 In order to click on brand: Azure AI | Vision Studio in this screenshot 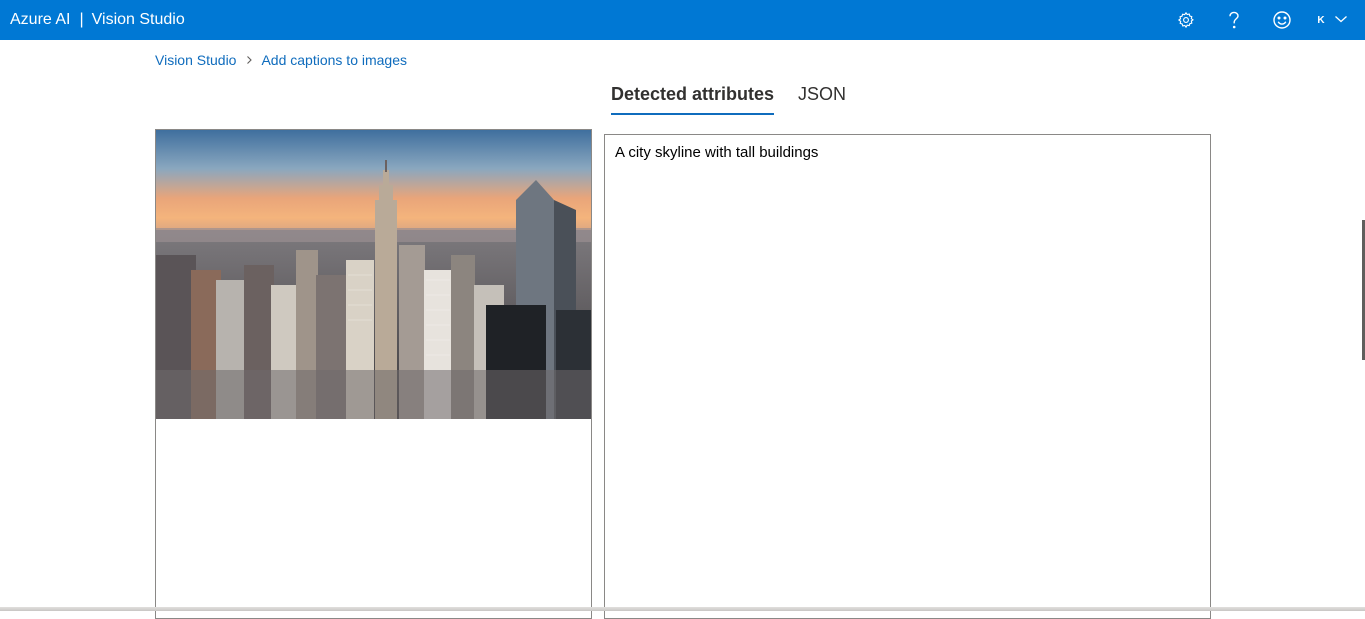, I will do `click(97, 20)`.